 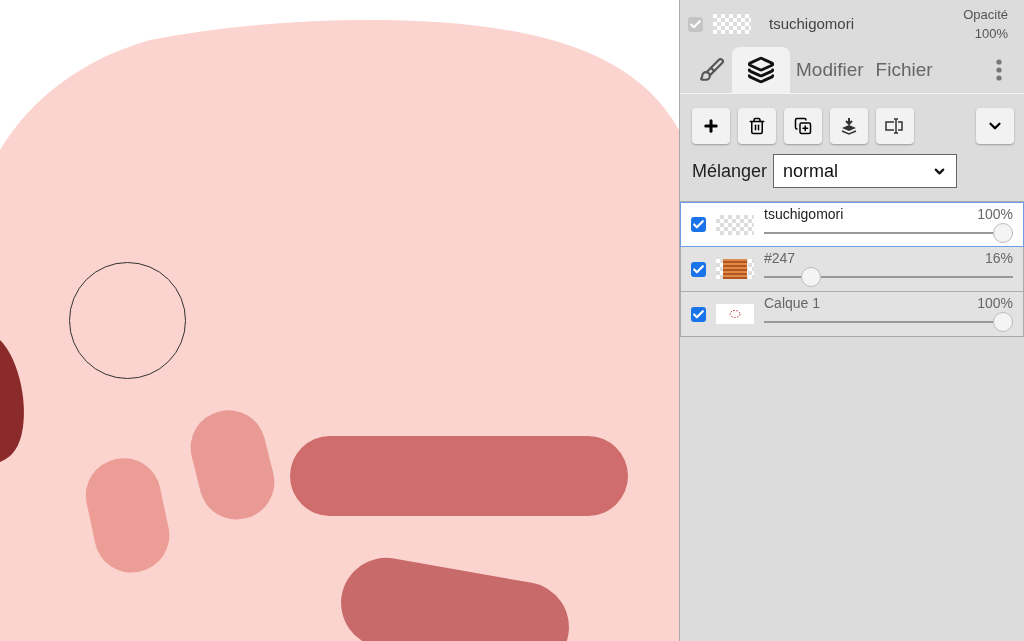 What do you see at coordinates (712, 70) in the screenshot?
I see `brush-icon` at bounding box center [712, 70].